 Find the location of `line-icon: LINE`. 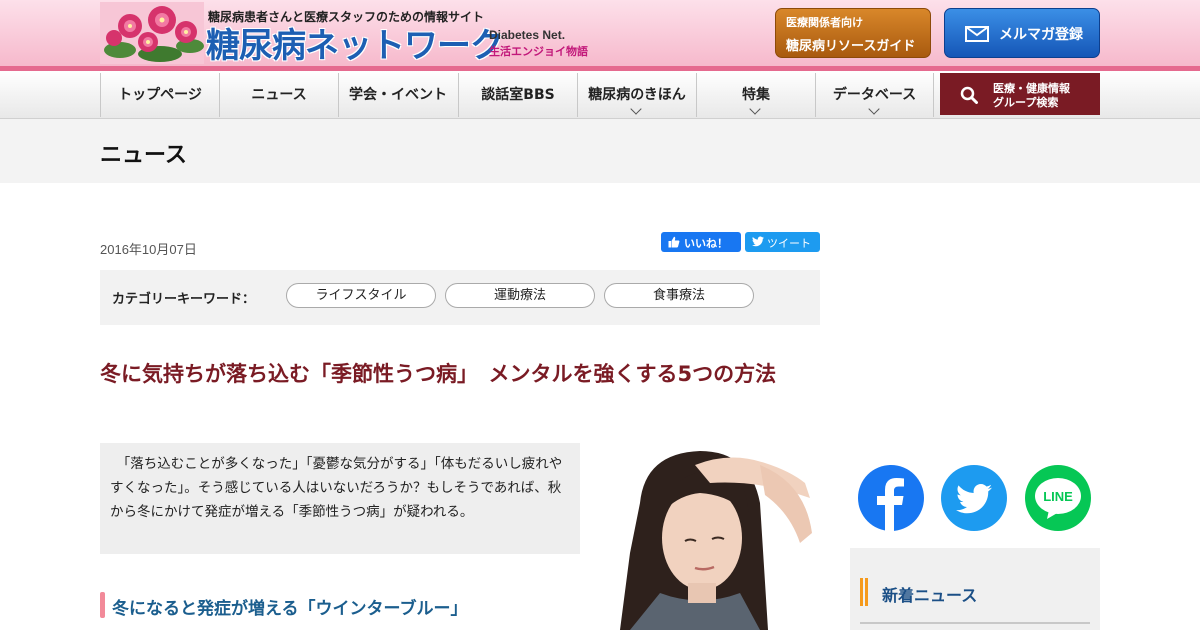

line-icon: LINE is located at coordinates (1058, 498).